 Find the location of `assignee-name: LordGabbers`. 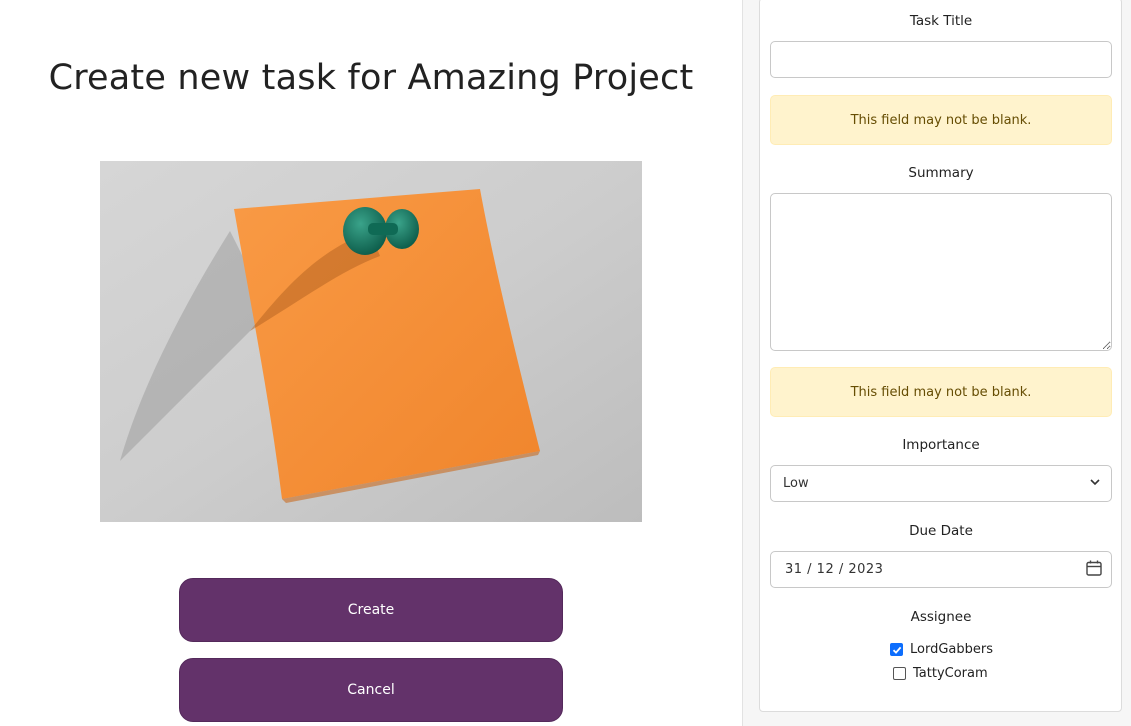

assignee-name: LordGabbers is located at coordinates (951, 649).